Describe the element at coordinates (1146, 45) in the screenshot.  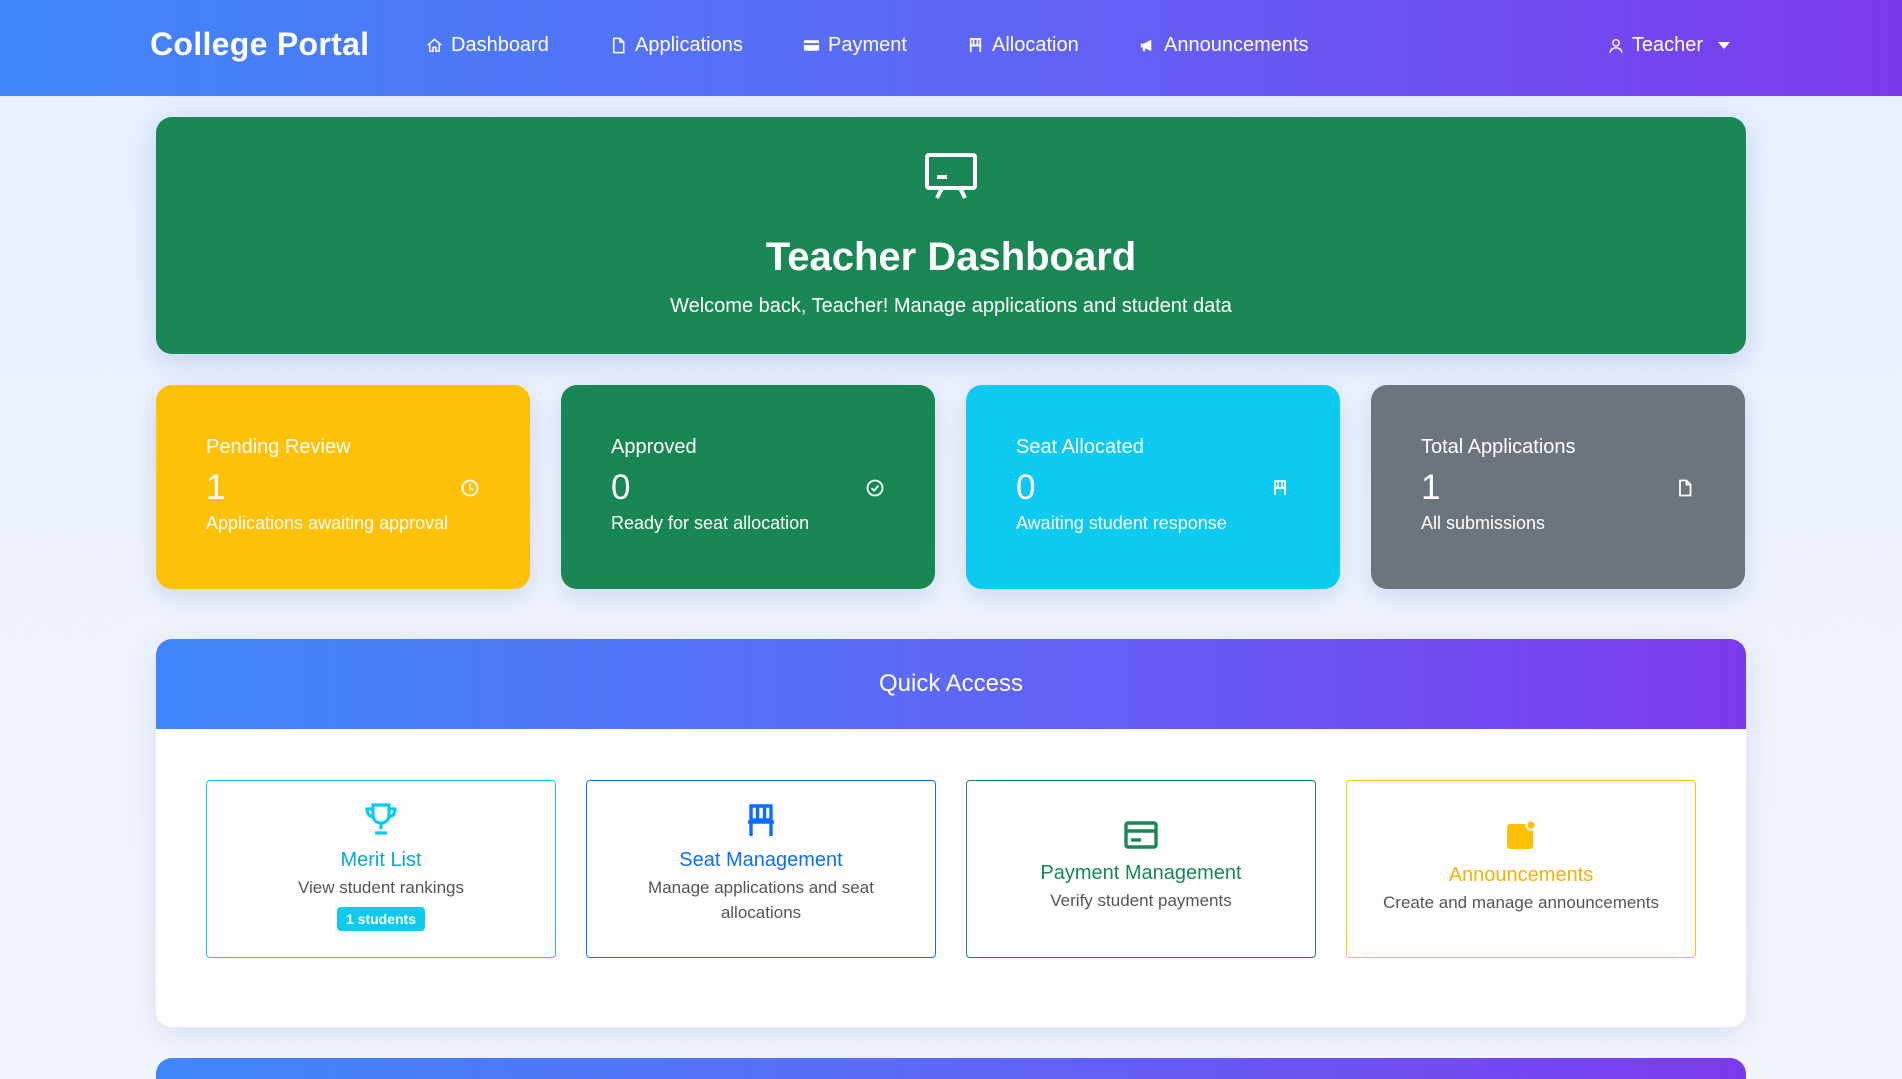
I see `megaphone-icon` at that location.